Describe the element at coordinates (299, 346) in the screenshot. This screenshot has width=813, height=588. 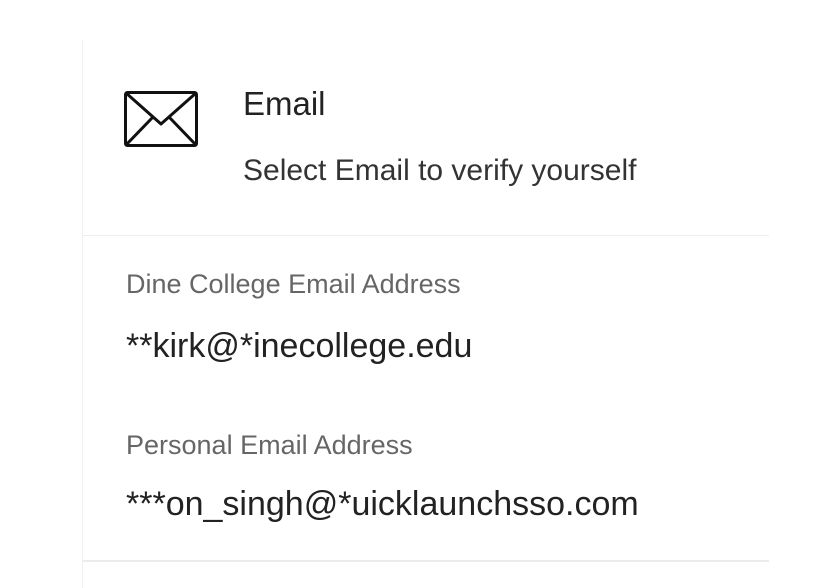
I see `college-email-value: **kirk@*inecollege.edu` at that location.